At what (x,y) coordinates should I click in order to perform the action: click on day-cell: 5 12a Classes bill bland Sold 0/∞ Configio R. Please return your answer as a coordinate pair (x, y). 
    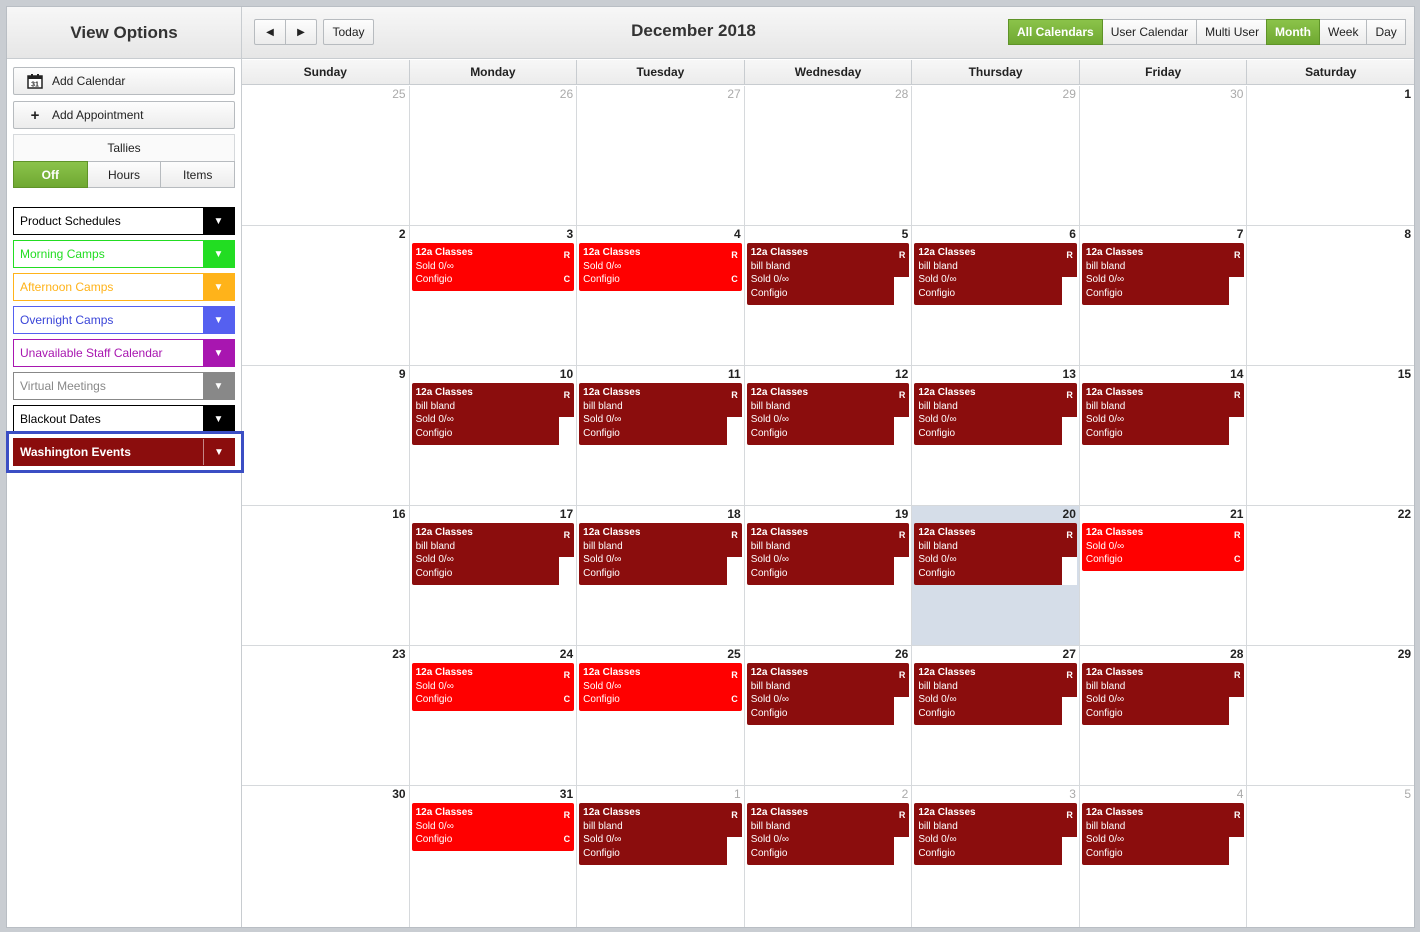
    Looking at the image, I should click on (829, 295).